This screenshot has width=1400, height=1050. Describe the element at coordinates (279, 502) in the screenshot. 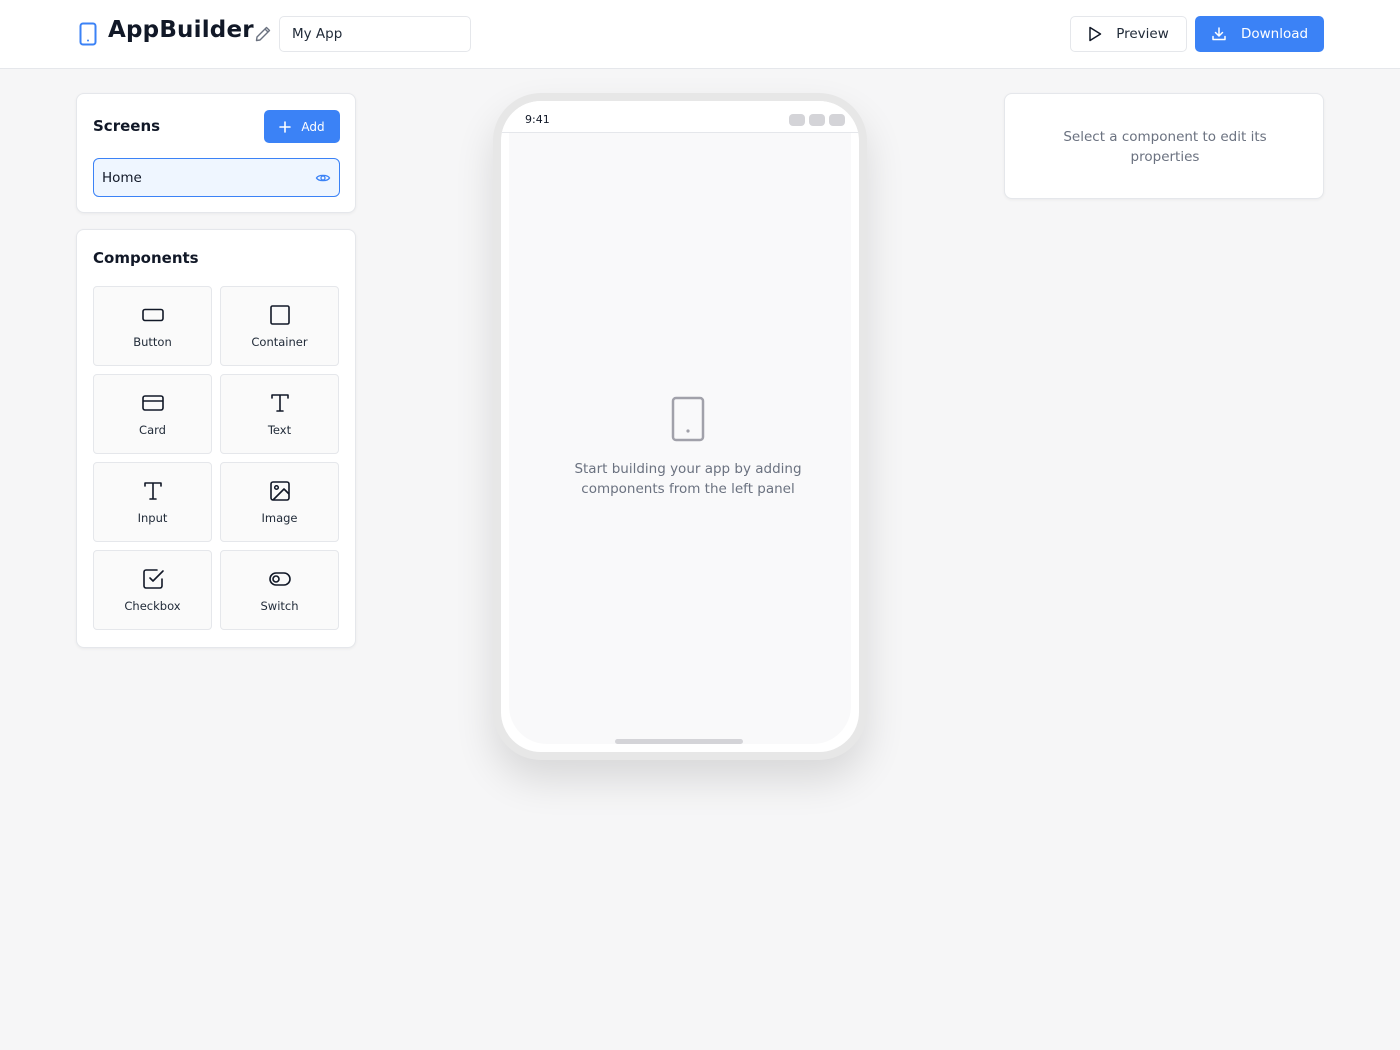

I see `component-image: Image` at that location.